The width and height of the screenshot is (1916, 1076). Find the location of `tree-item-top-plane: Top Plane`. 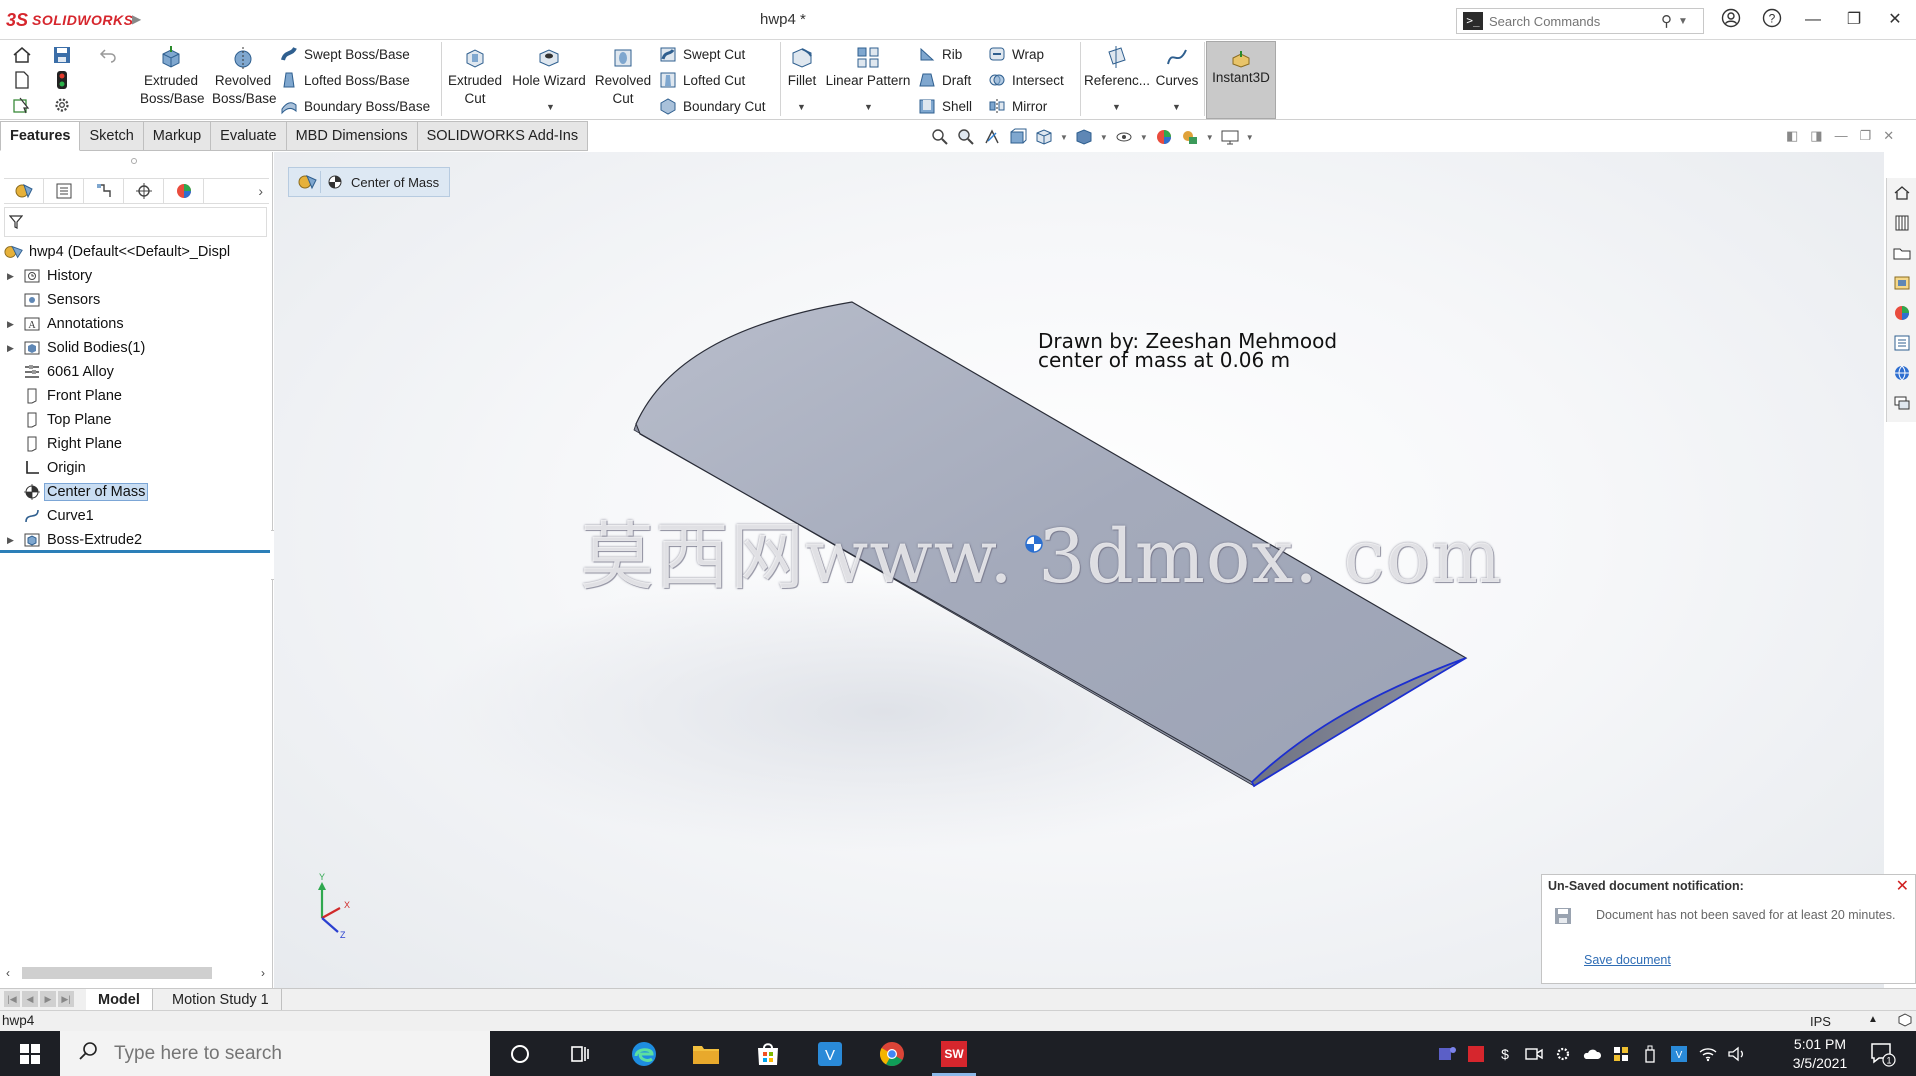

tree-item-top-plane: Top Plane is located at coordinates (136, 420).